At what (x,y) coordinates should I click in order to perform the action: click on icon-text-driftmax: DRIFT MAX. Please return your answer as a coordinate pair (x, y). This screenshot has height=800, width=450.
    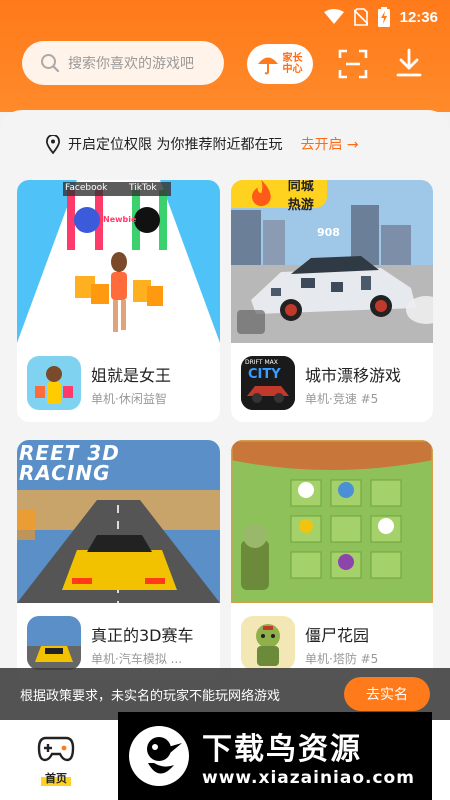
    Looking at the image, I should click on (261, 362).